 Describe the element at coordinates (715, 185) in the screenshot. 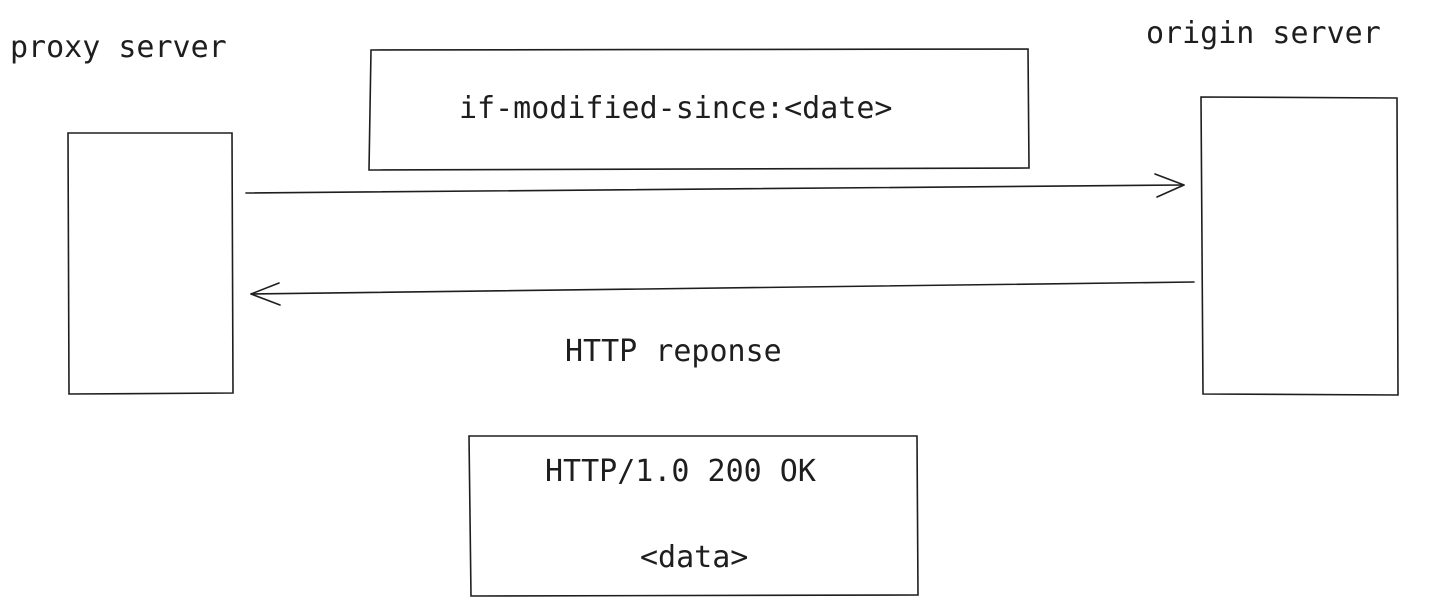

I see `request-arrow` at that location.